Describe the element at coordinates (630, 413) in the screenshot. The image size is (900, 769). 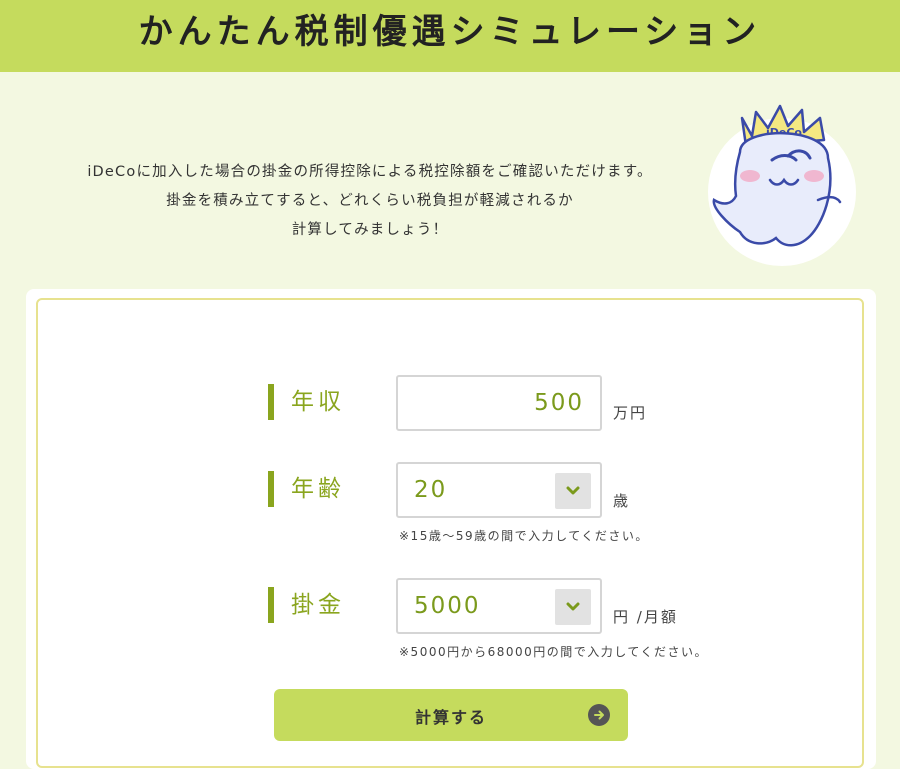
I see `income-unit: 万円` at that location.